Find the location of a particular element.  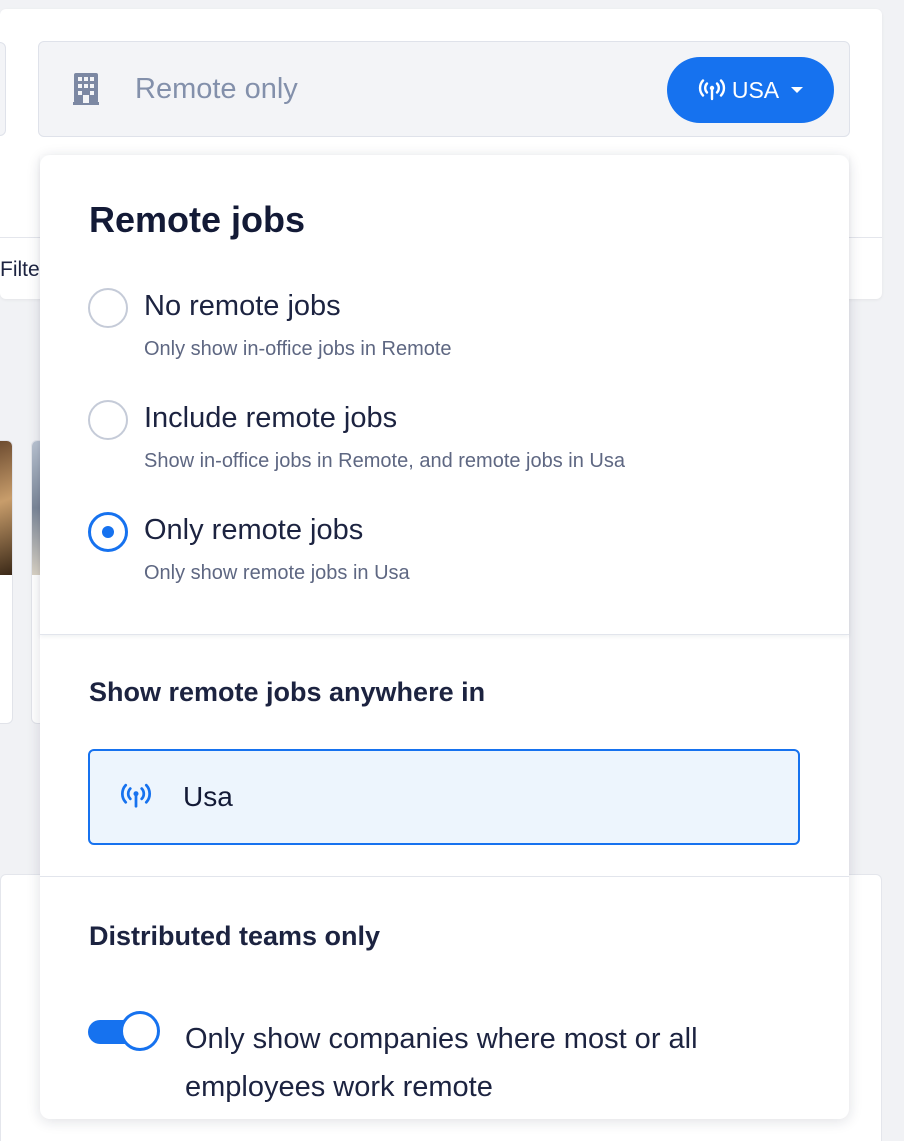

filters-label: Filte is located at coordinates (20, 270).